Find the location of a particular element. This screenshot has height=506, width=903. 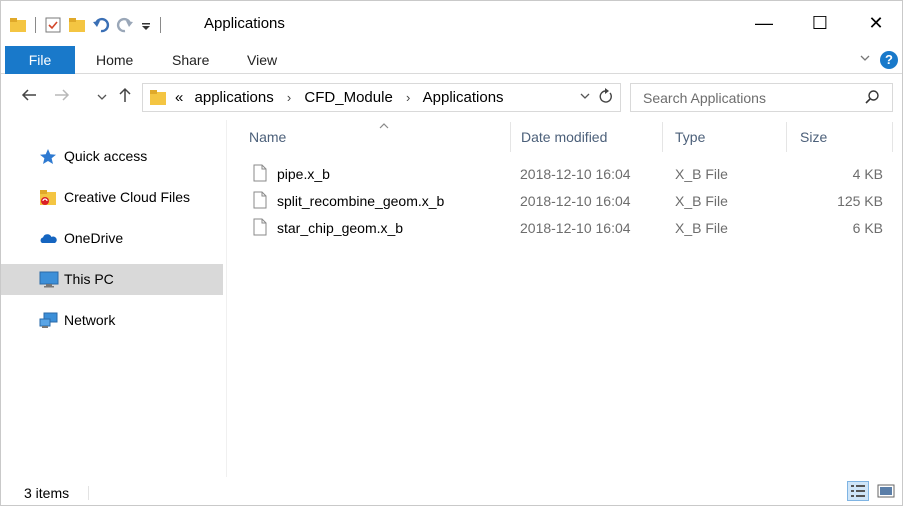

back-arrow-icon is located at coordinates (29, 97).